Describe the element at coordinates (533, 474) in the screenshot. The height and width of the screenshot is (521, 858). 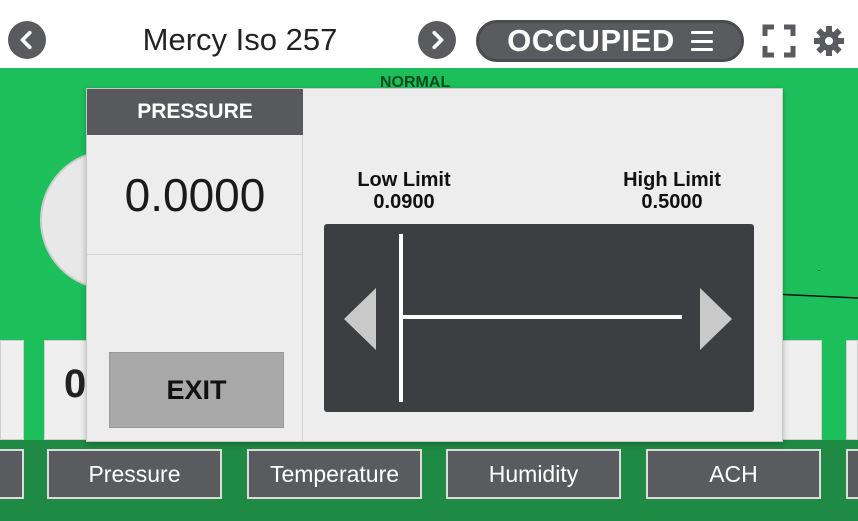
I see `tab-humidity: Humidity` at that location.